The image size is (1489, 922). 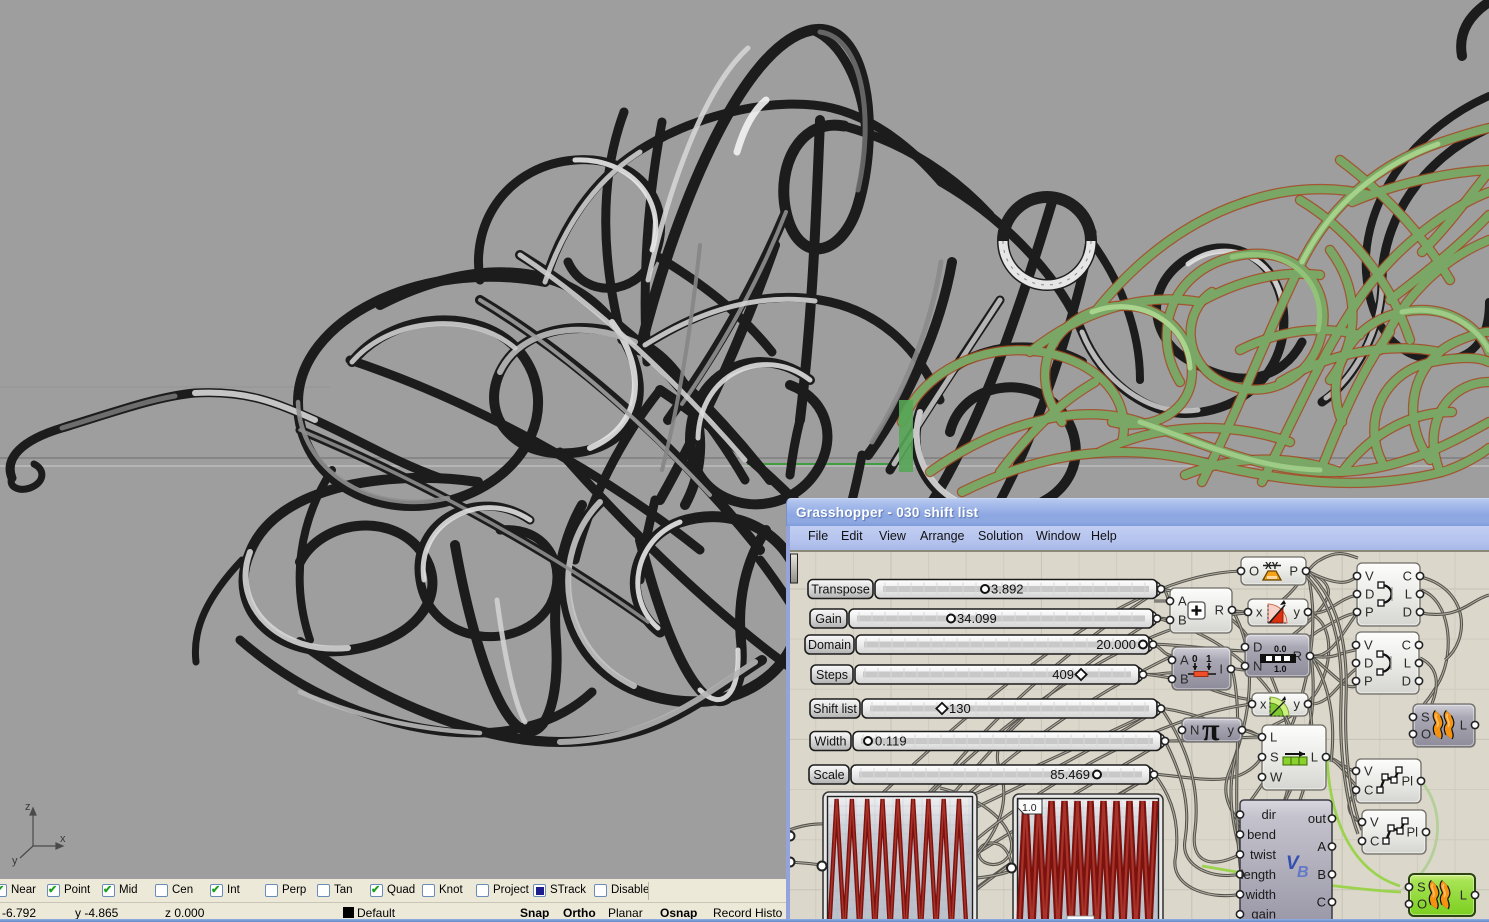 I want to click on svg-text: Width, so click(x=831, y=742).